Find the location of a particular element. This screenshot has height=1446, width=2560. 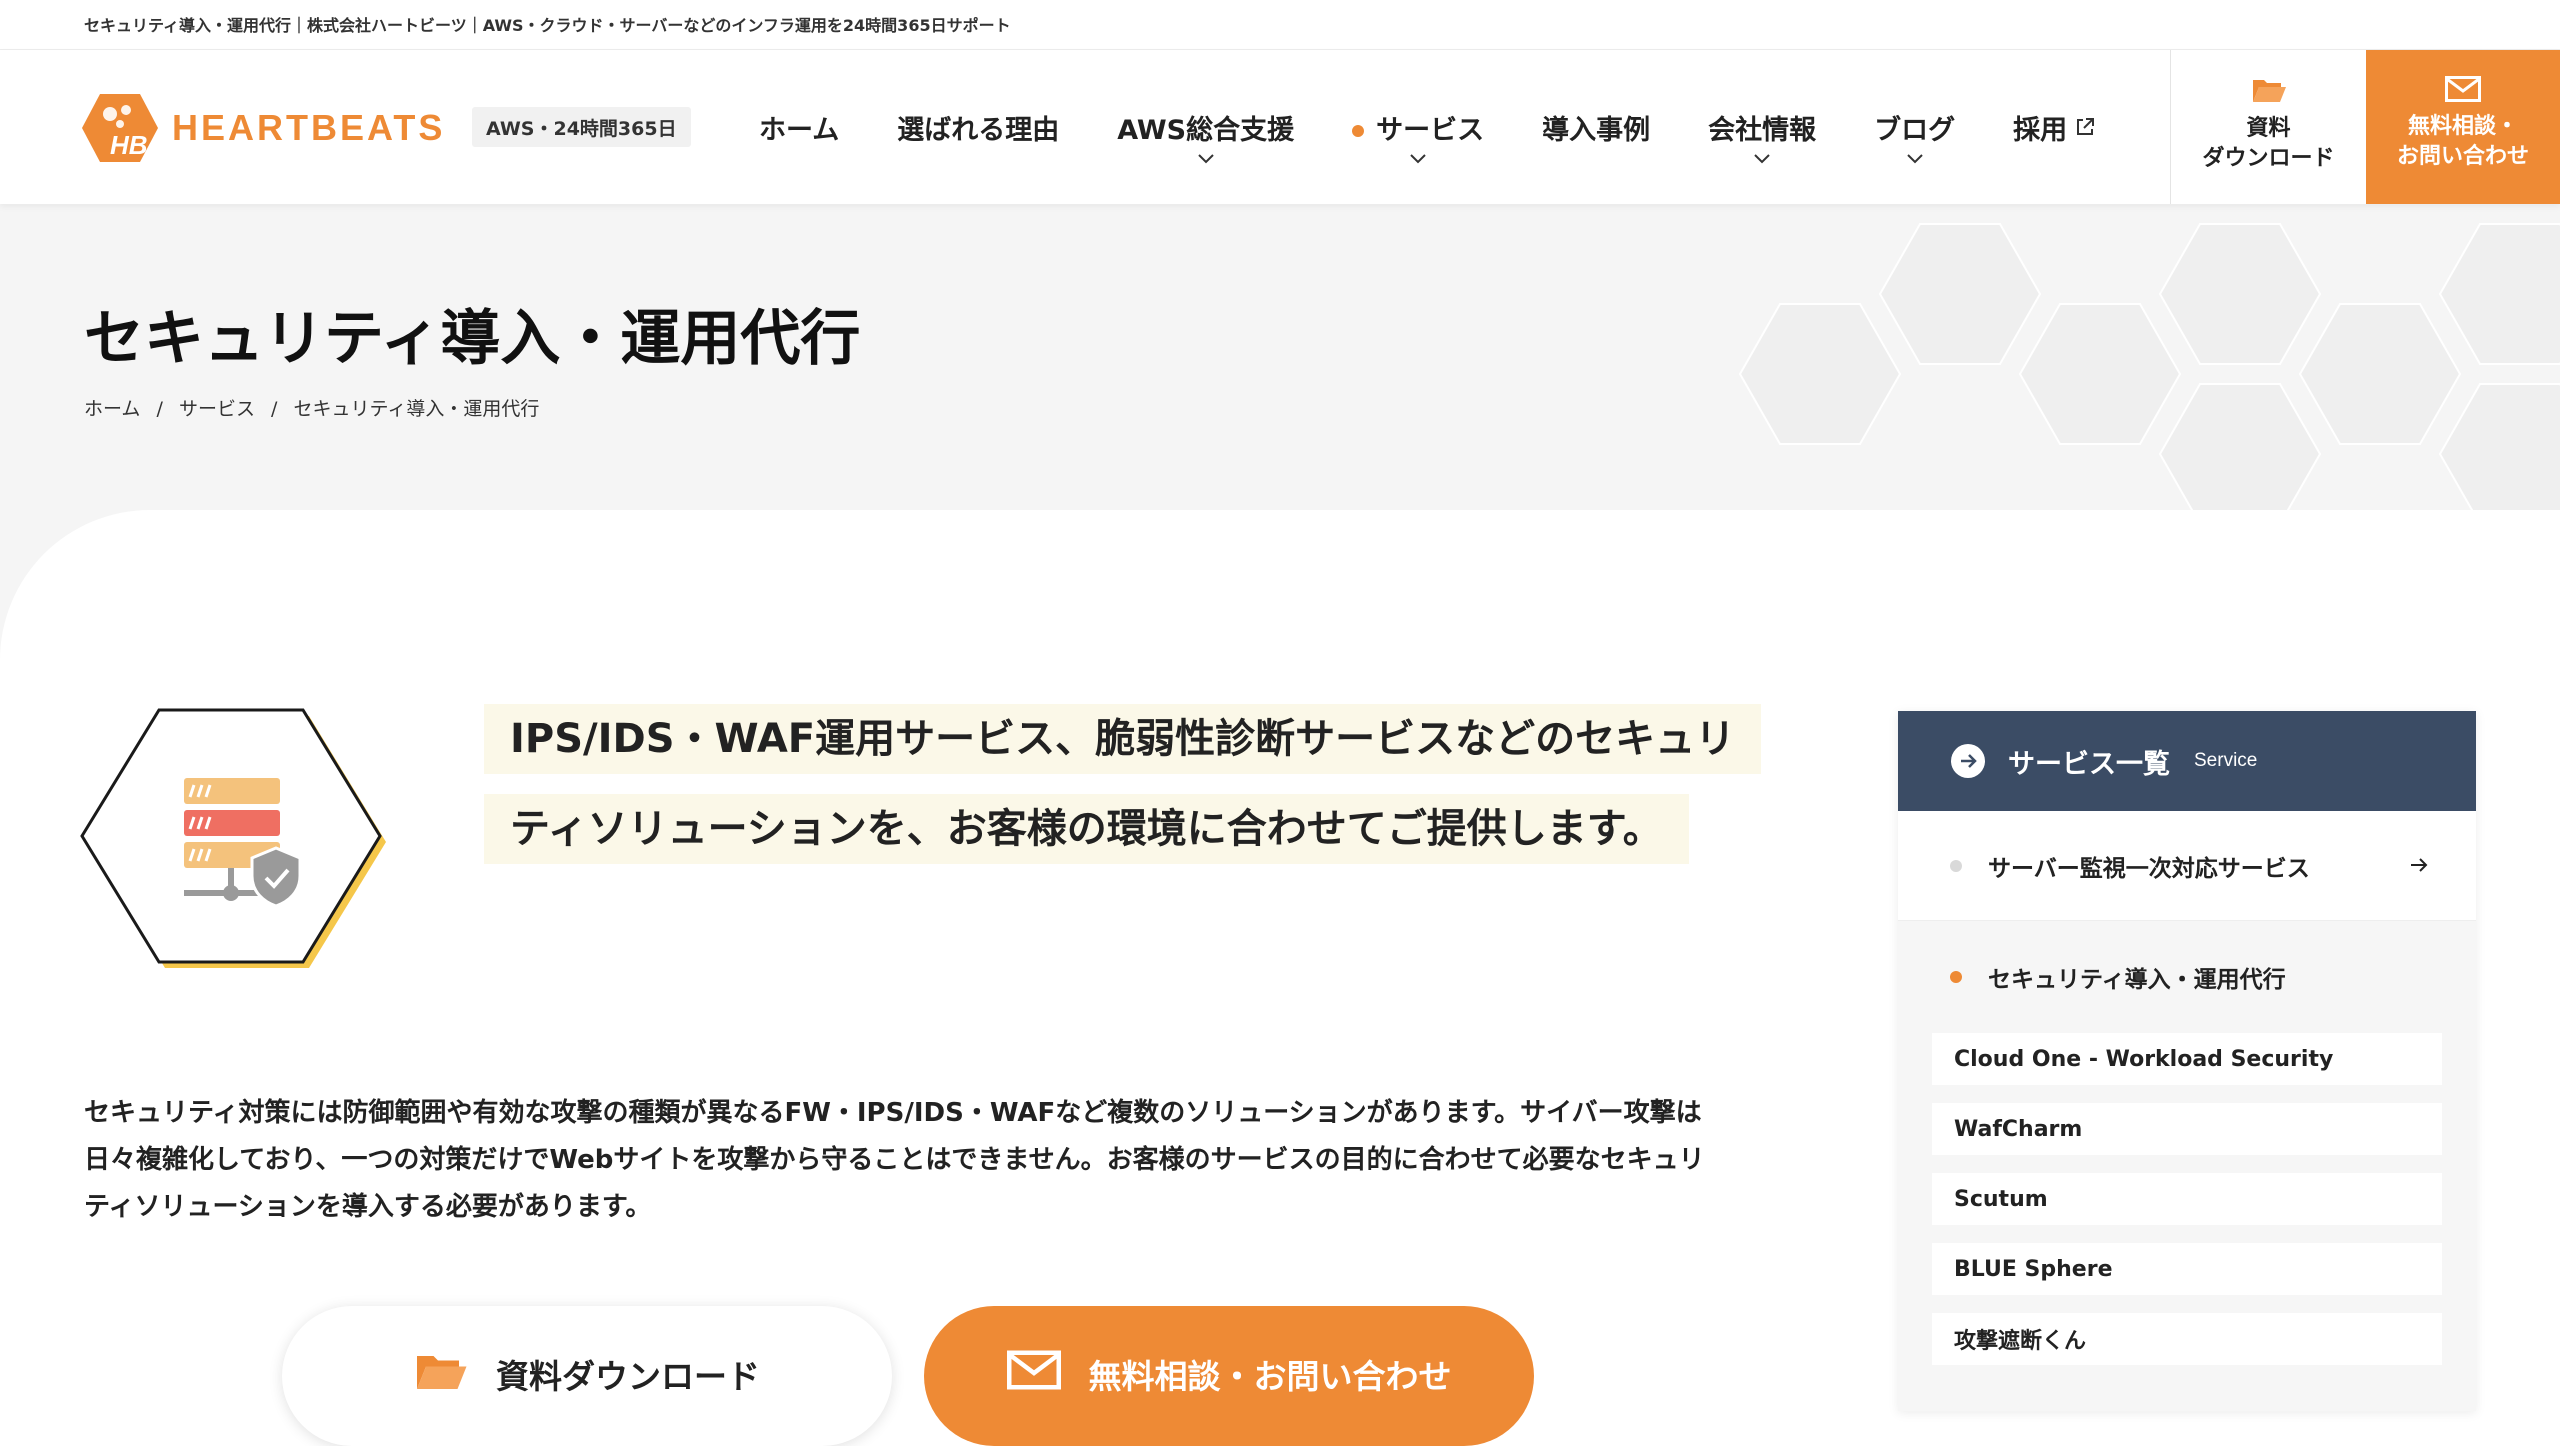

download-button: 資料ダウンロード is located at coordinates (587, 1376).